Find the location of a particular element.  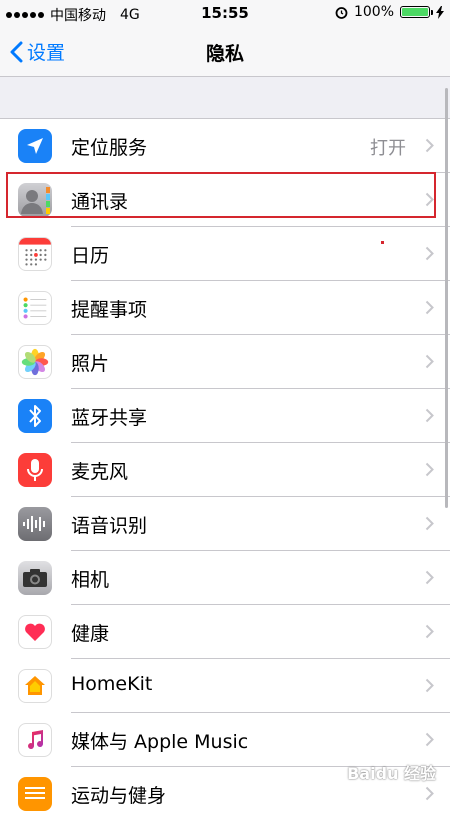

annotation-dot is located at coordinates (382, 242).